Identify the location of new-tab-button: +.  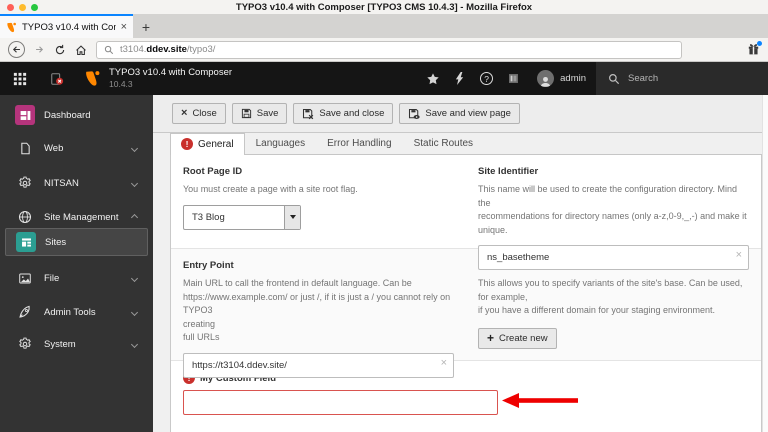
(146, 28).